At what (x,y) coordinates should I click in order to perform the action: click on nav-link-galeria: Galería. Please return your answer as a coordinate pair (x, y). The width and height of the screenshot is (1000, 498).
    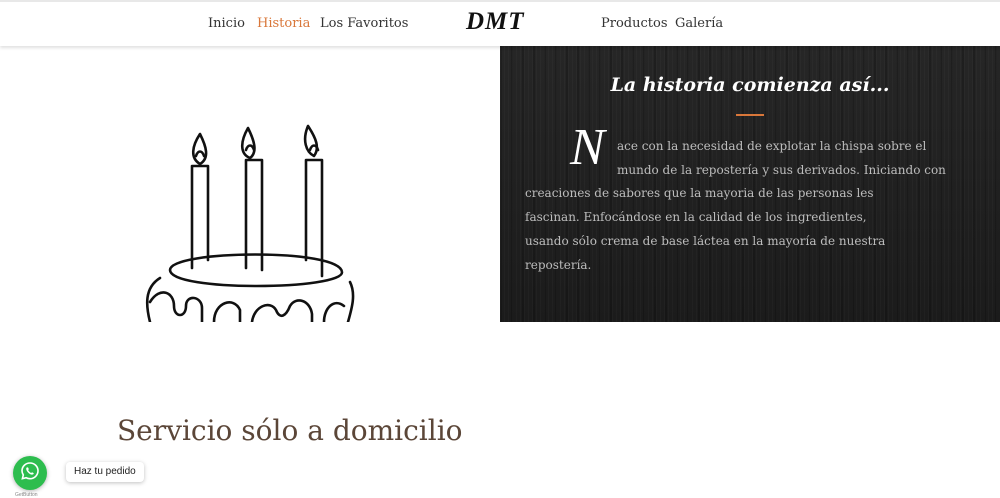
    Looking at the image, I should click on (699, 23).